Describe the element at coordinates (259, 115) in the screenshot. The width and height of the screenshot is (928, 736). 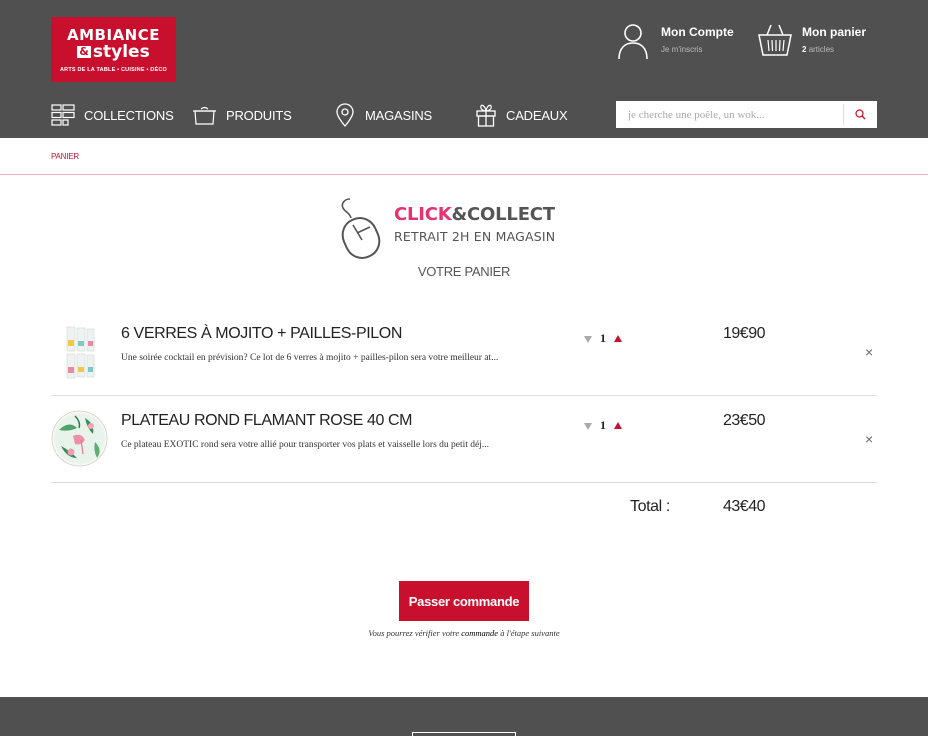
I see `nav-produits-label: PRODUITS` at that location.